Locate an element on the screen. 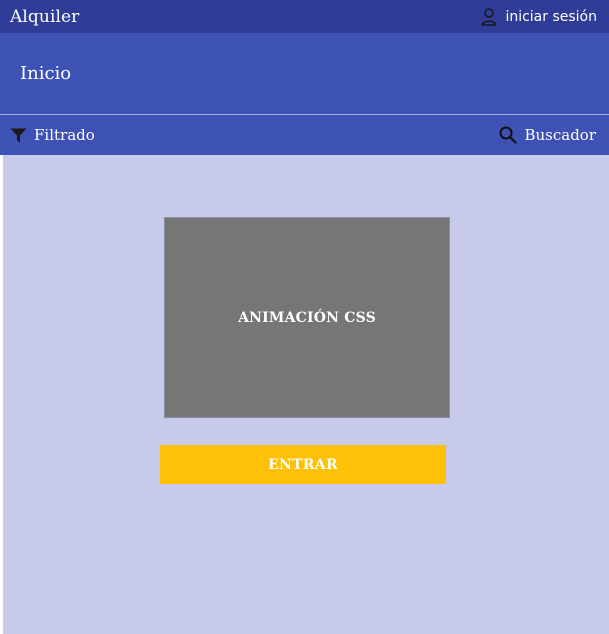 This screenshot has width=609, height=634. search-button: Buscador is located at coordinates (547, 135).